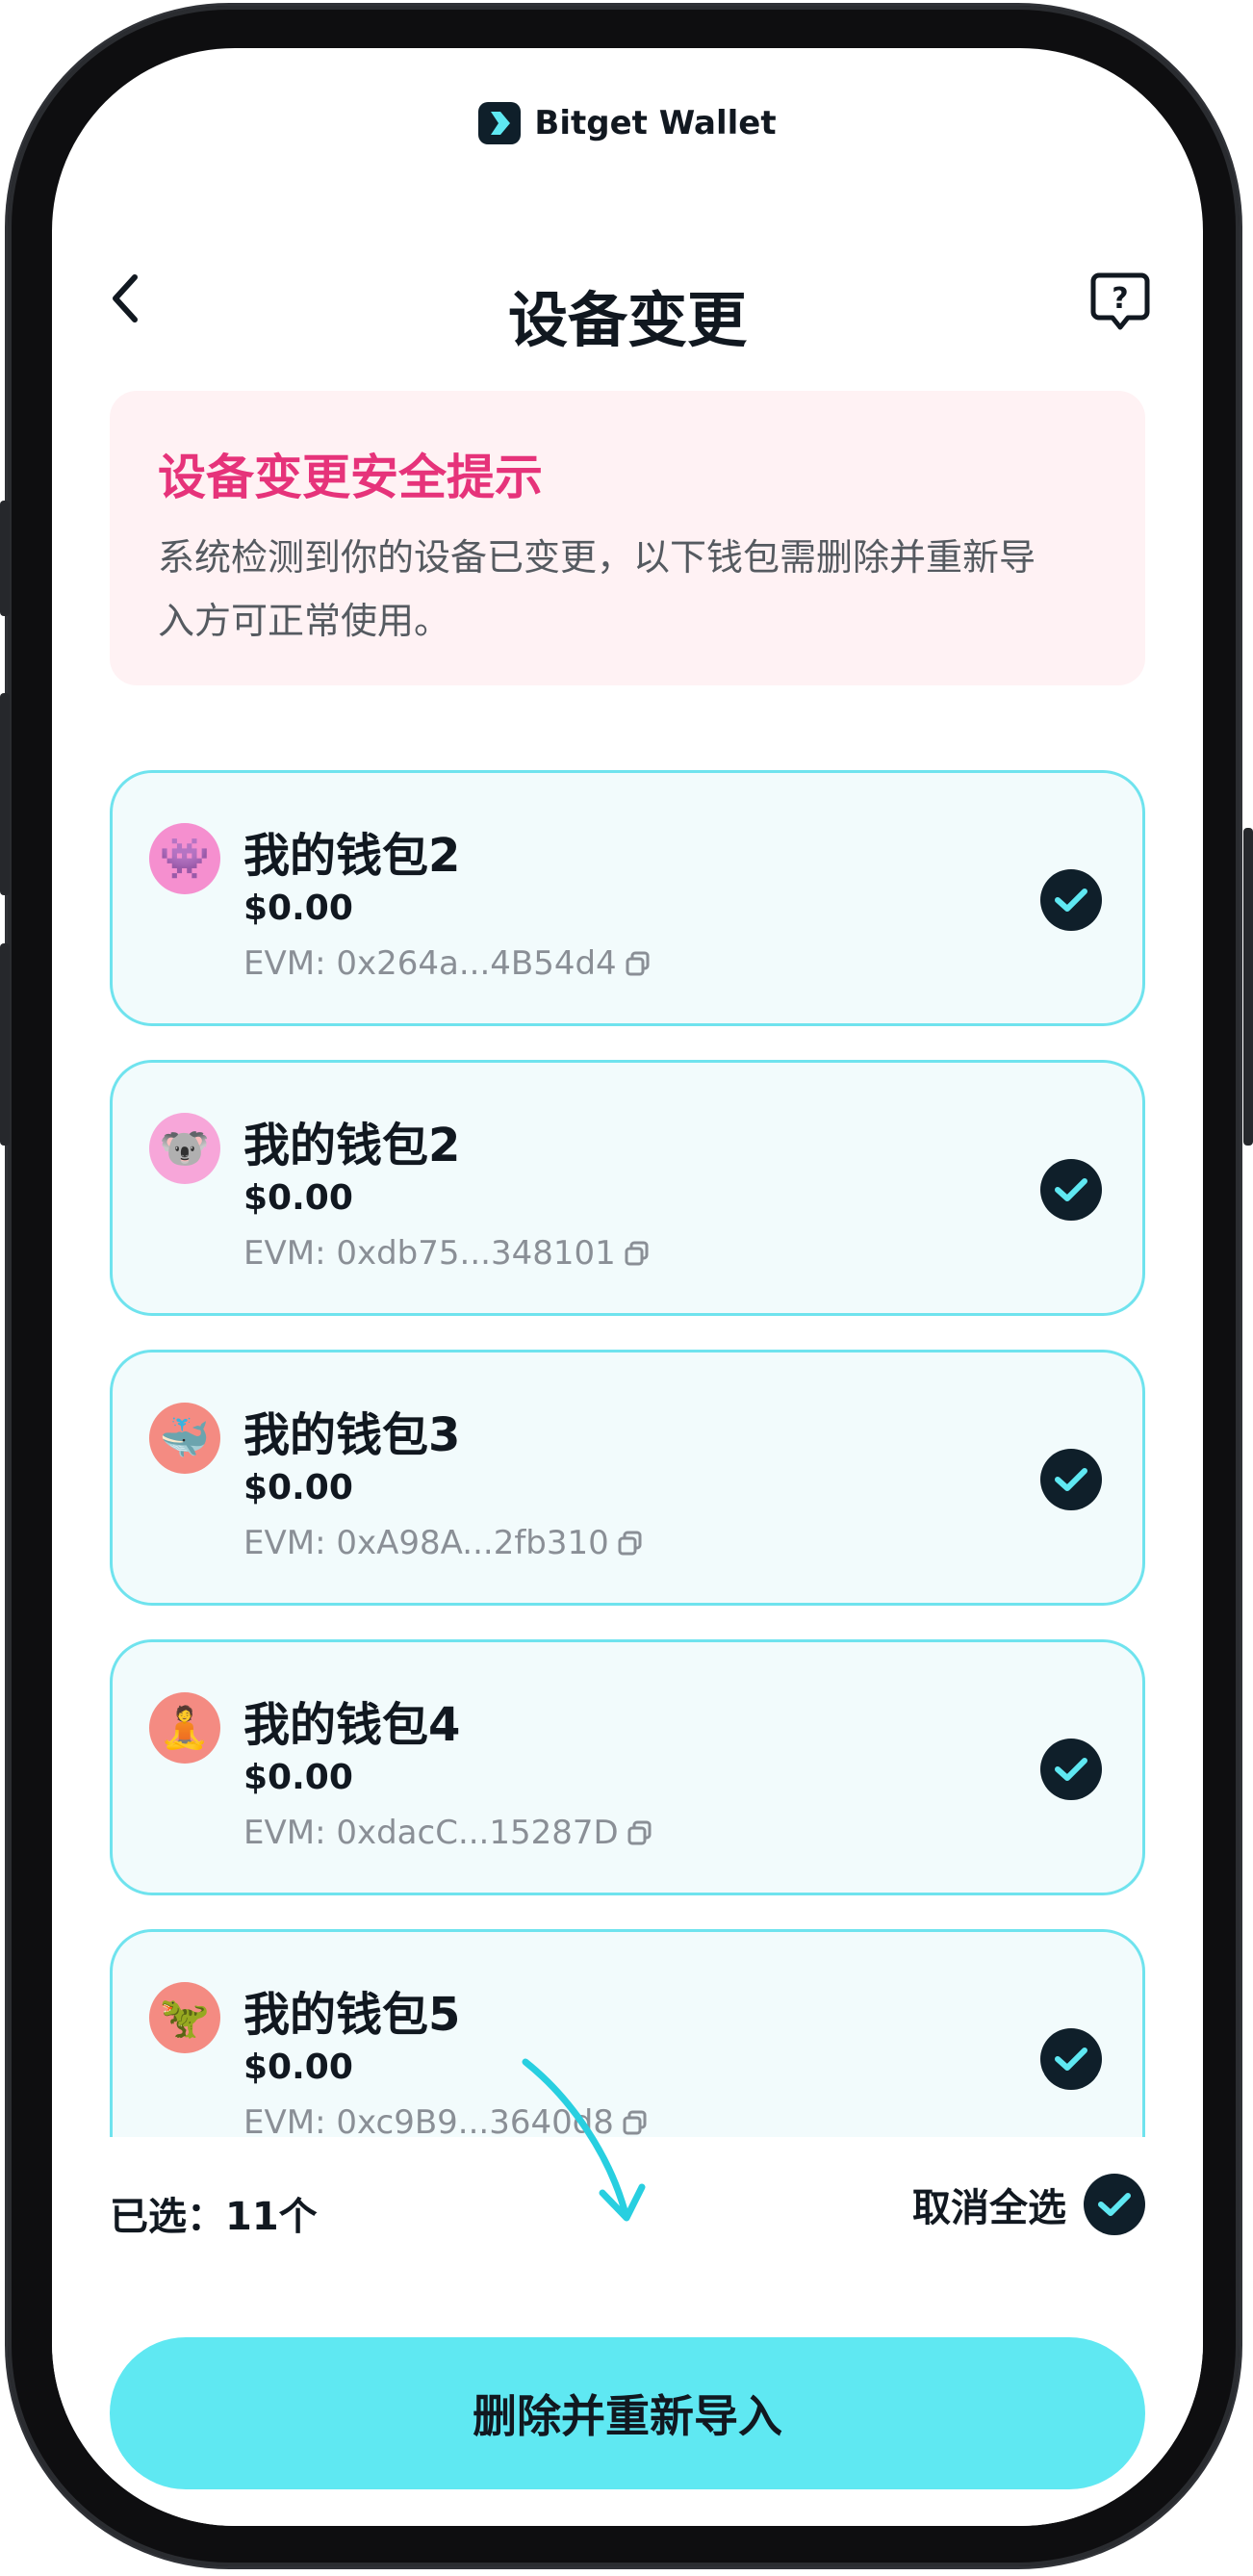  What do you see at coordinates (431, 1833) in the screenshot?
I see `wallet-address-text: EVM: 0xdacC...15287D` at bounding box center [431, 1833].